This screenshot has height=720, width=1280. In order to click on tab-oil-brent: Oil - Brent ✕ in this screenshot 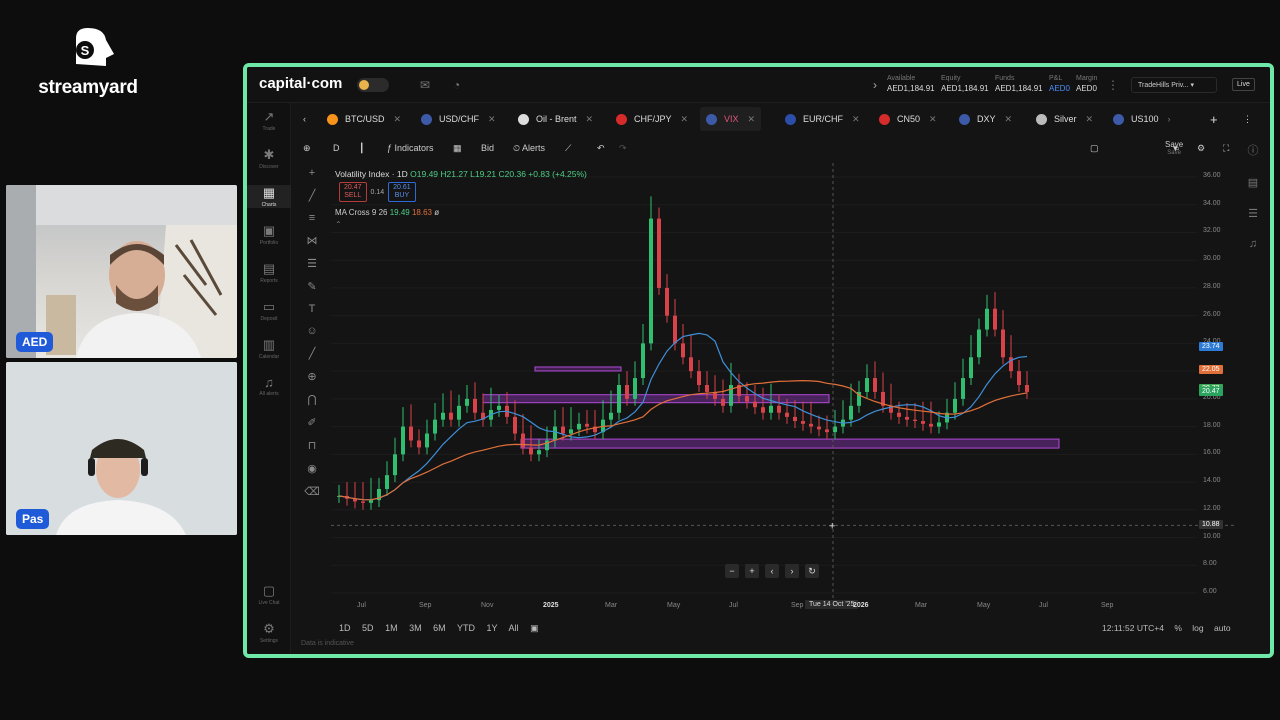, I will do `click(555, 119)`.